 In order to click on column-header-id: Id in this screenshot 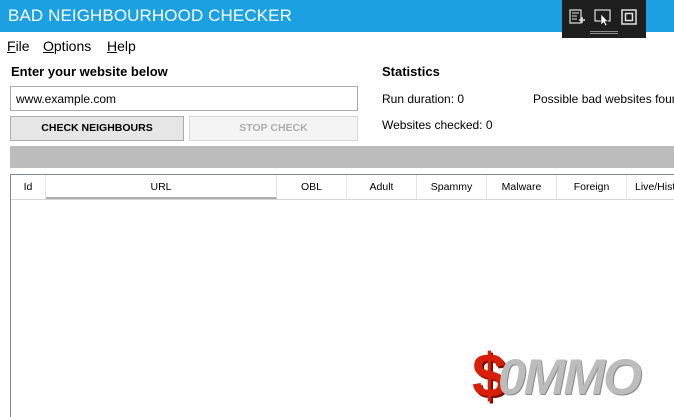, I will do `click(28, 187)`.